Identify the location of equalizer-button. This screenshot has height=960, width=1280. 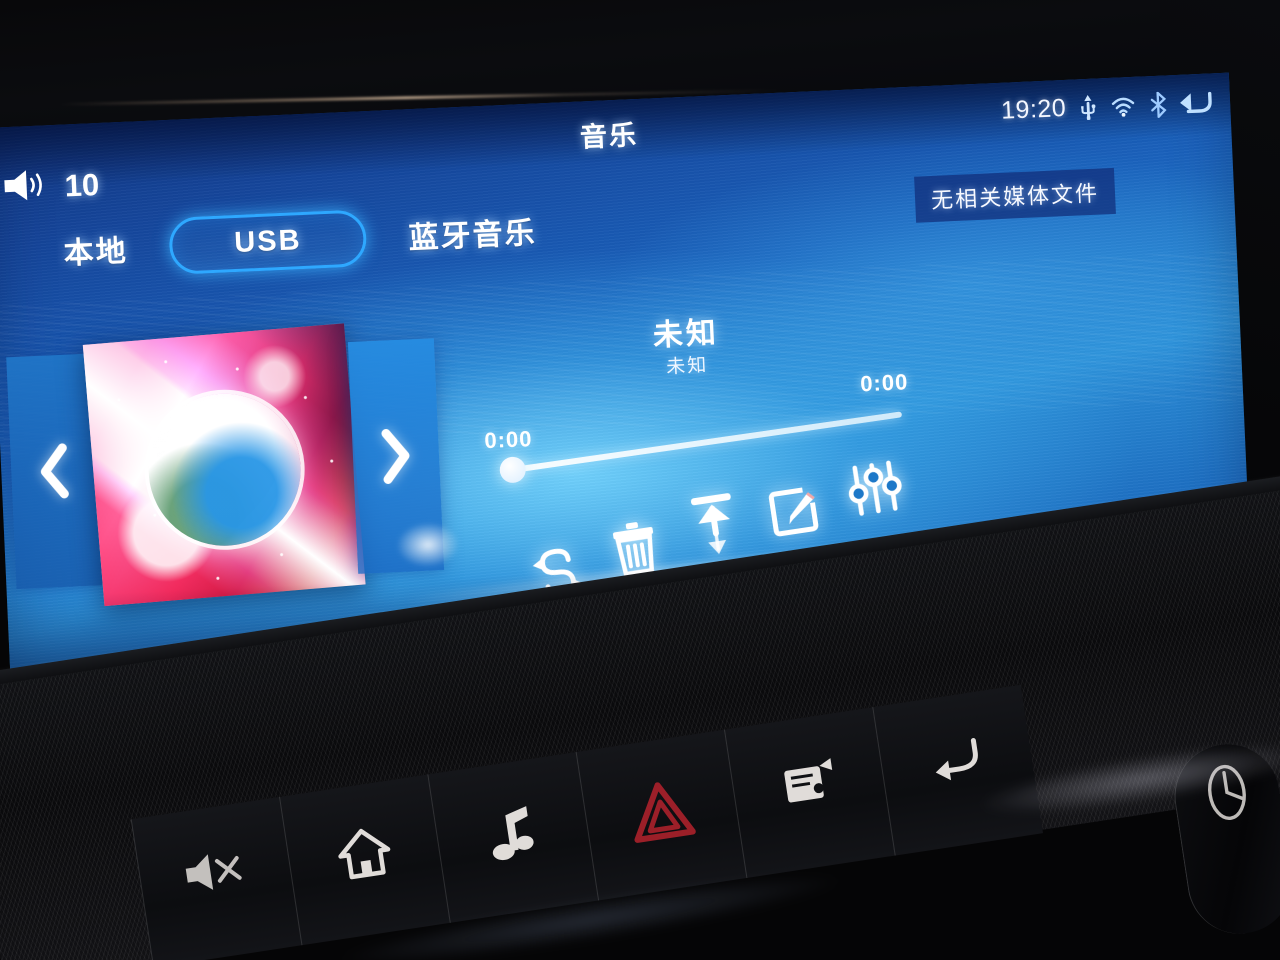
(873, 473).